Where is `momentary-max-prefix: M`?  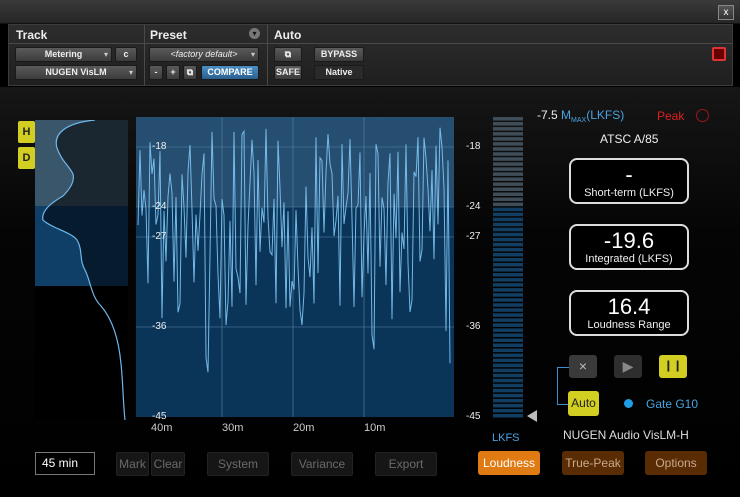
momentary-max-prefix: M is located at coordinates (566, 115).